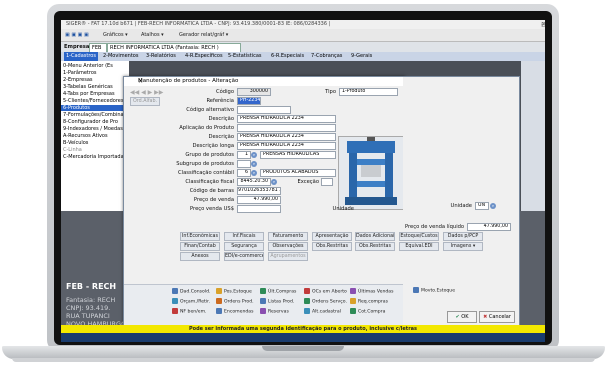  Describe the element at coordinates (72, 150) in the screenshot. I see `sidebar-item: C-Linha` at that location.